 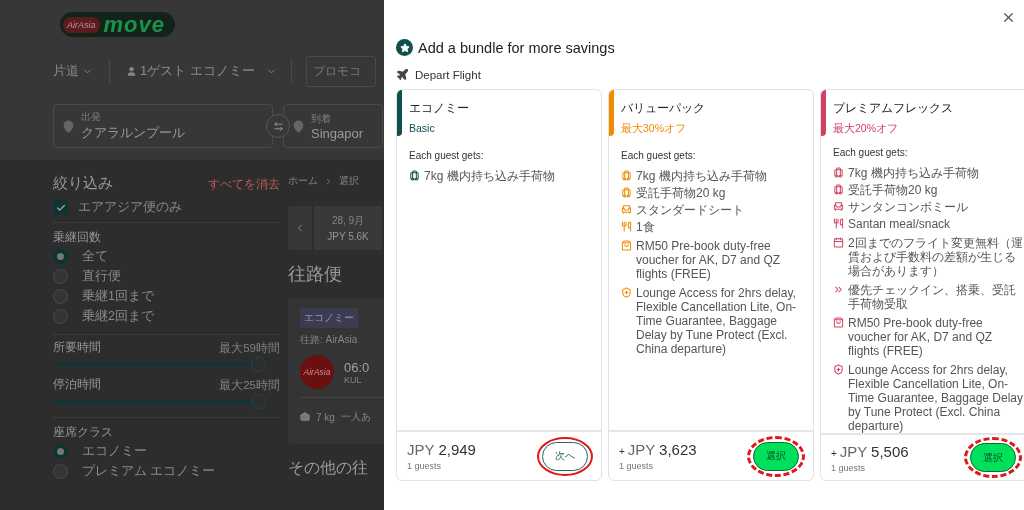 What do you see at coordinates (422, 128) in the screenshot?
I see `bundle-subtitle: Basic` at bounding box center [422, 128].